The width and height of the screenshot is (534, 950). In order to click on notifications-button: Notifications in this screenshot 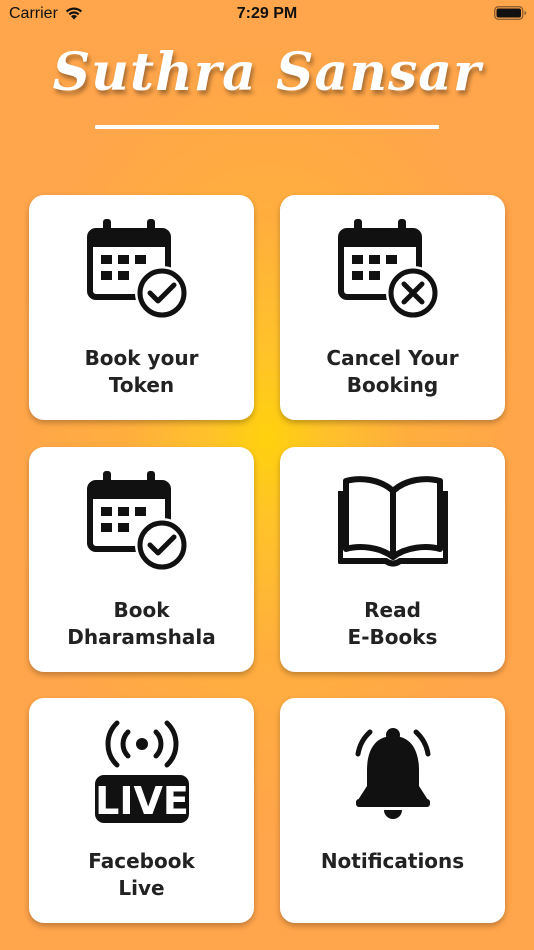, I will do `click(392, 810)`.